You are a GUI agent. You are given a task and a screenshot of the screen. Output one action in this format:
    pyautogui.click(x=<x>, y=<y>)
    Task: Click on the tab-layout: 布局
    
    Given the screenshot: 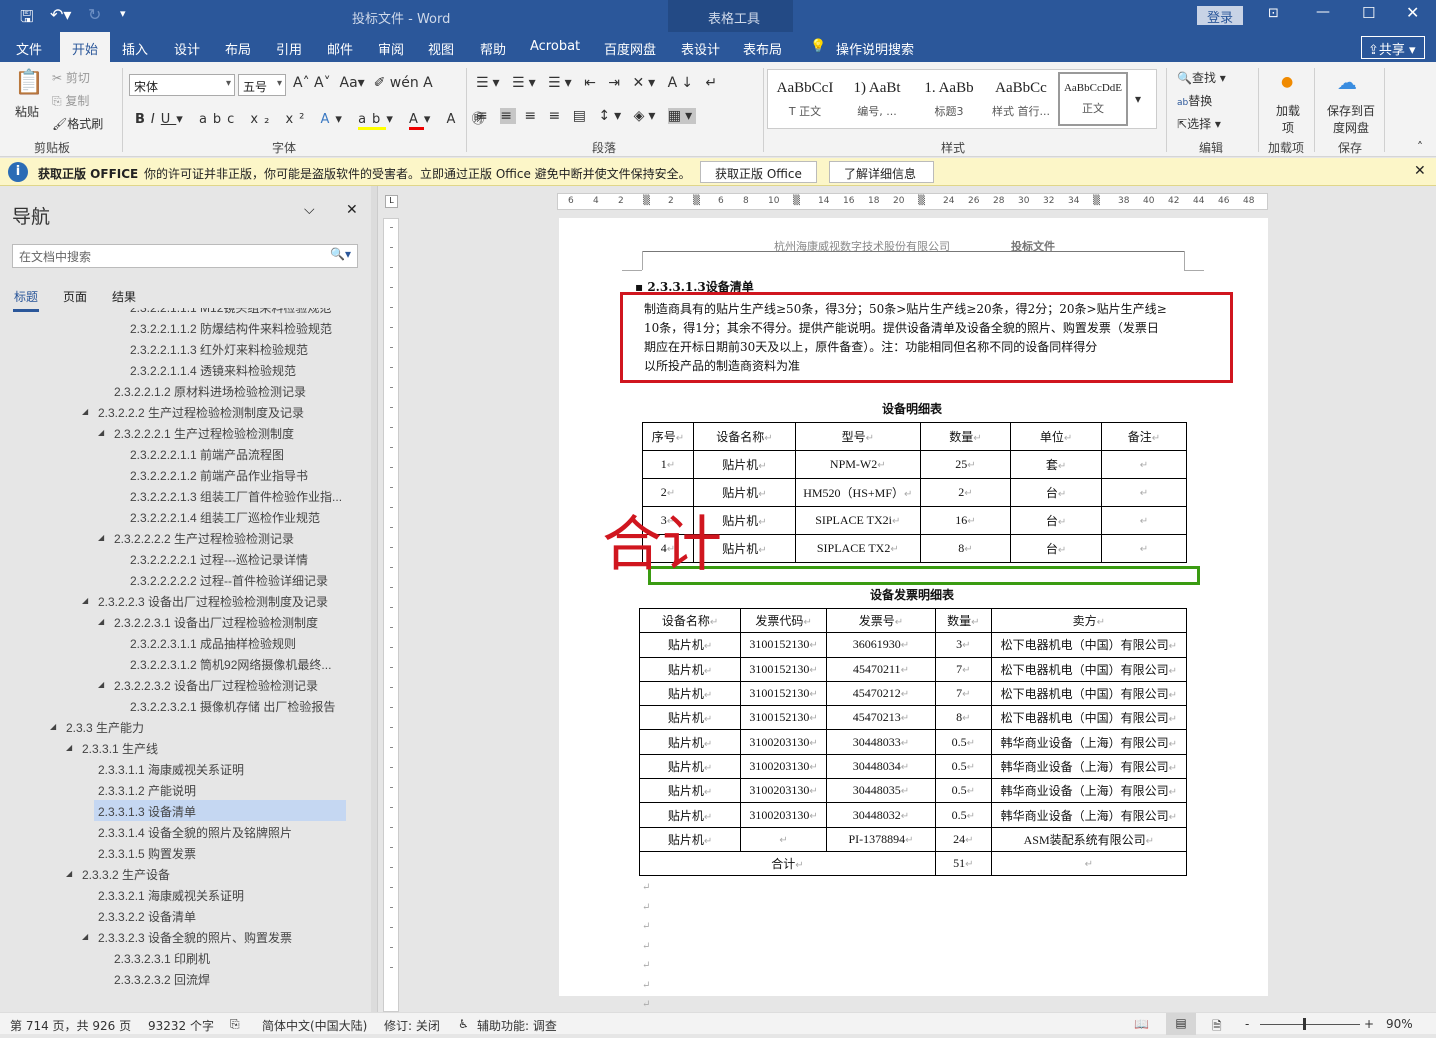 What is the action you would take?
    pyautogui.click(x=238, y=48)
    